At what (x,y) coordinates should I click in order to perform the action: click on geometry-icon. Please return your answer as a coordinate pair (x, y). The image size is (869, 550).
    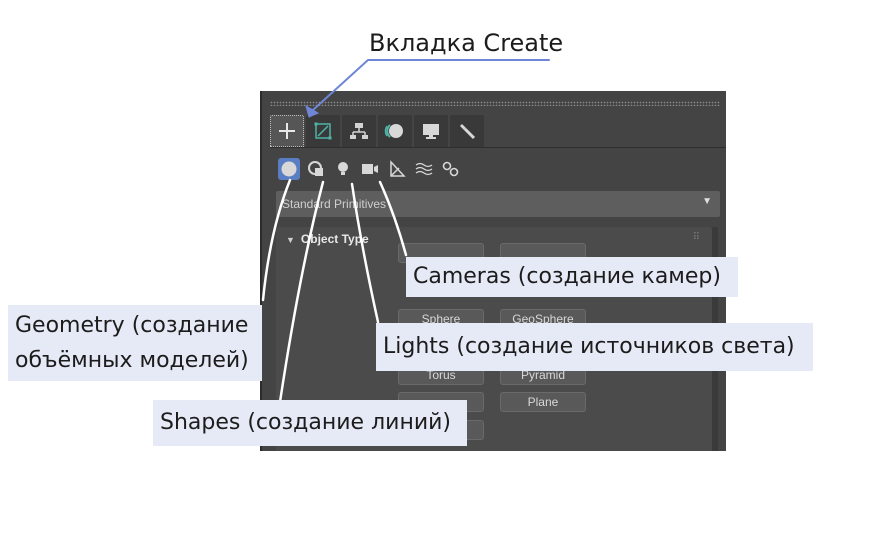
    Looking at the image, I should click on (289, 169).